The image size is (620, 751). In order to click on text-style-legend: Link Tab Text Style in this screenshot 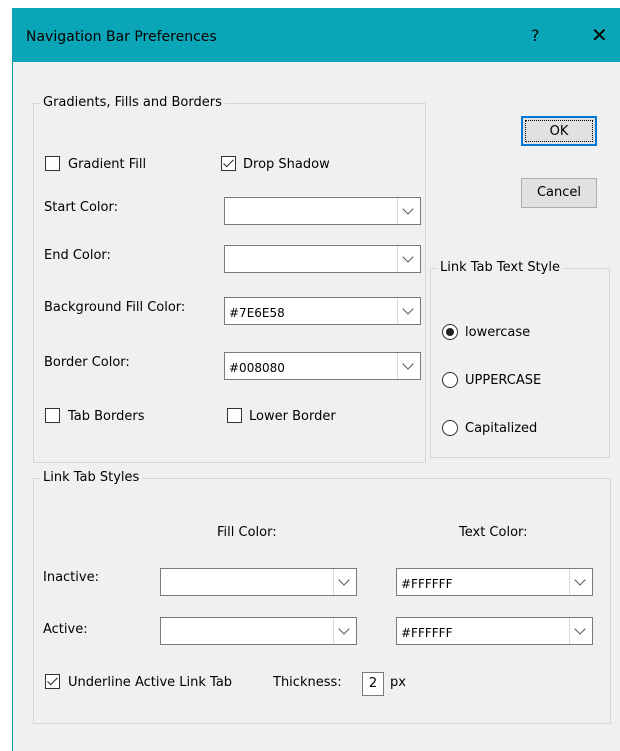, I will do `click(500, 267)`.